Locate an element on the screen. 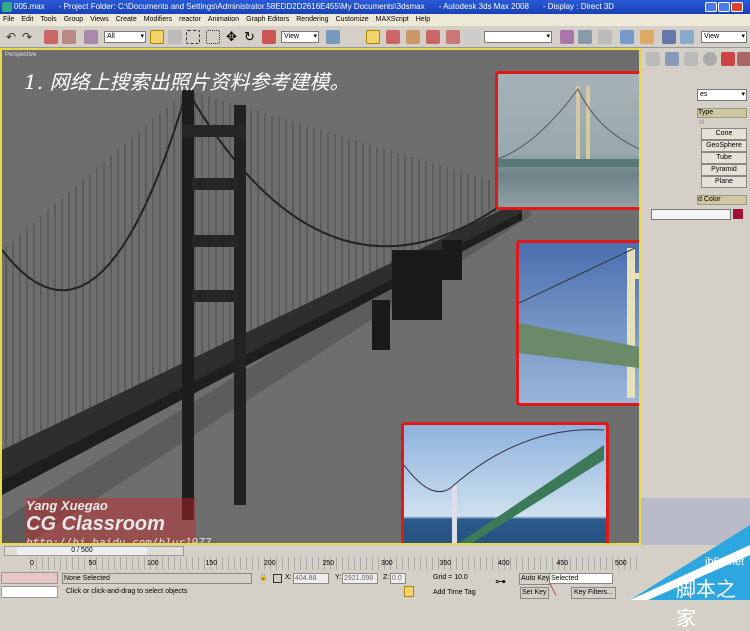 This screenshot has width=750, height=631. align-icon is located at coordinates (585, 37).